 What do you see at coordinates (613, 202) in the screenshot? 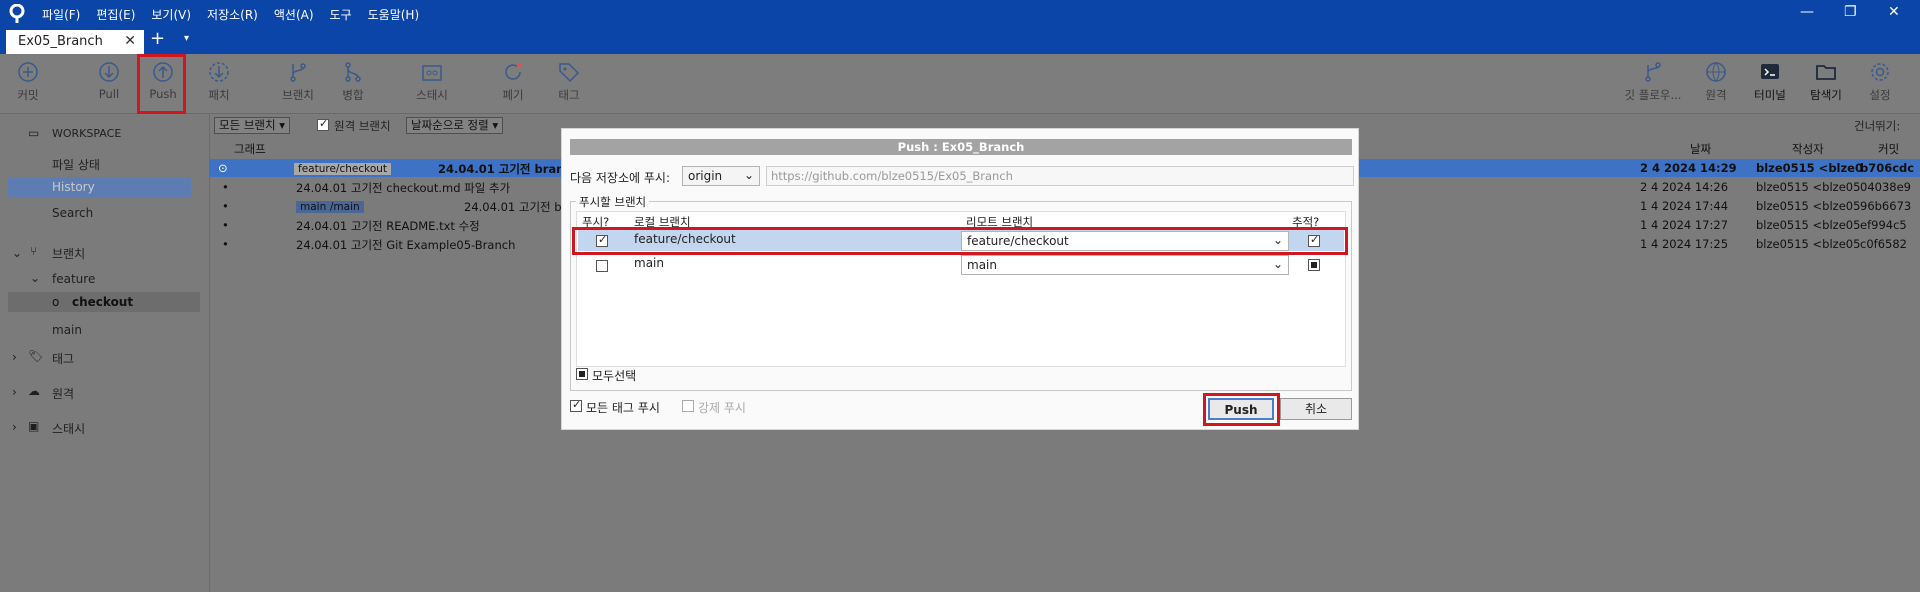
I see `branches-group-label: 푸시할 브랜치` at bounding box center [613, 202].